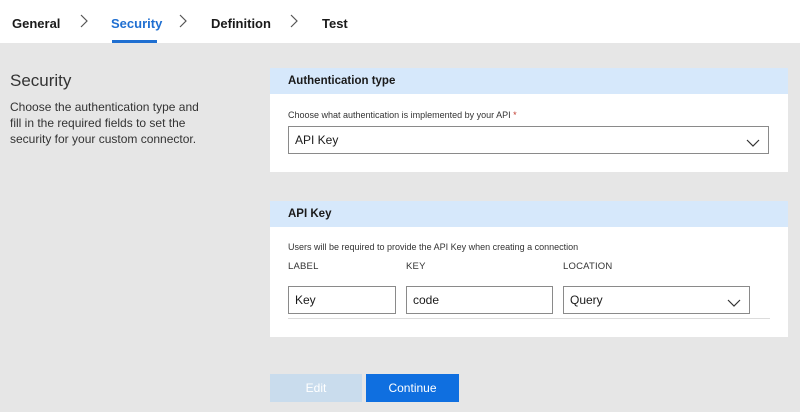 The width and height of the screenshot is (800, 412). What do you see at coordinates (529, 318) in the screenshot?
I see `row-divider` at bounding box center [529, 318].